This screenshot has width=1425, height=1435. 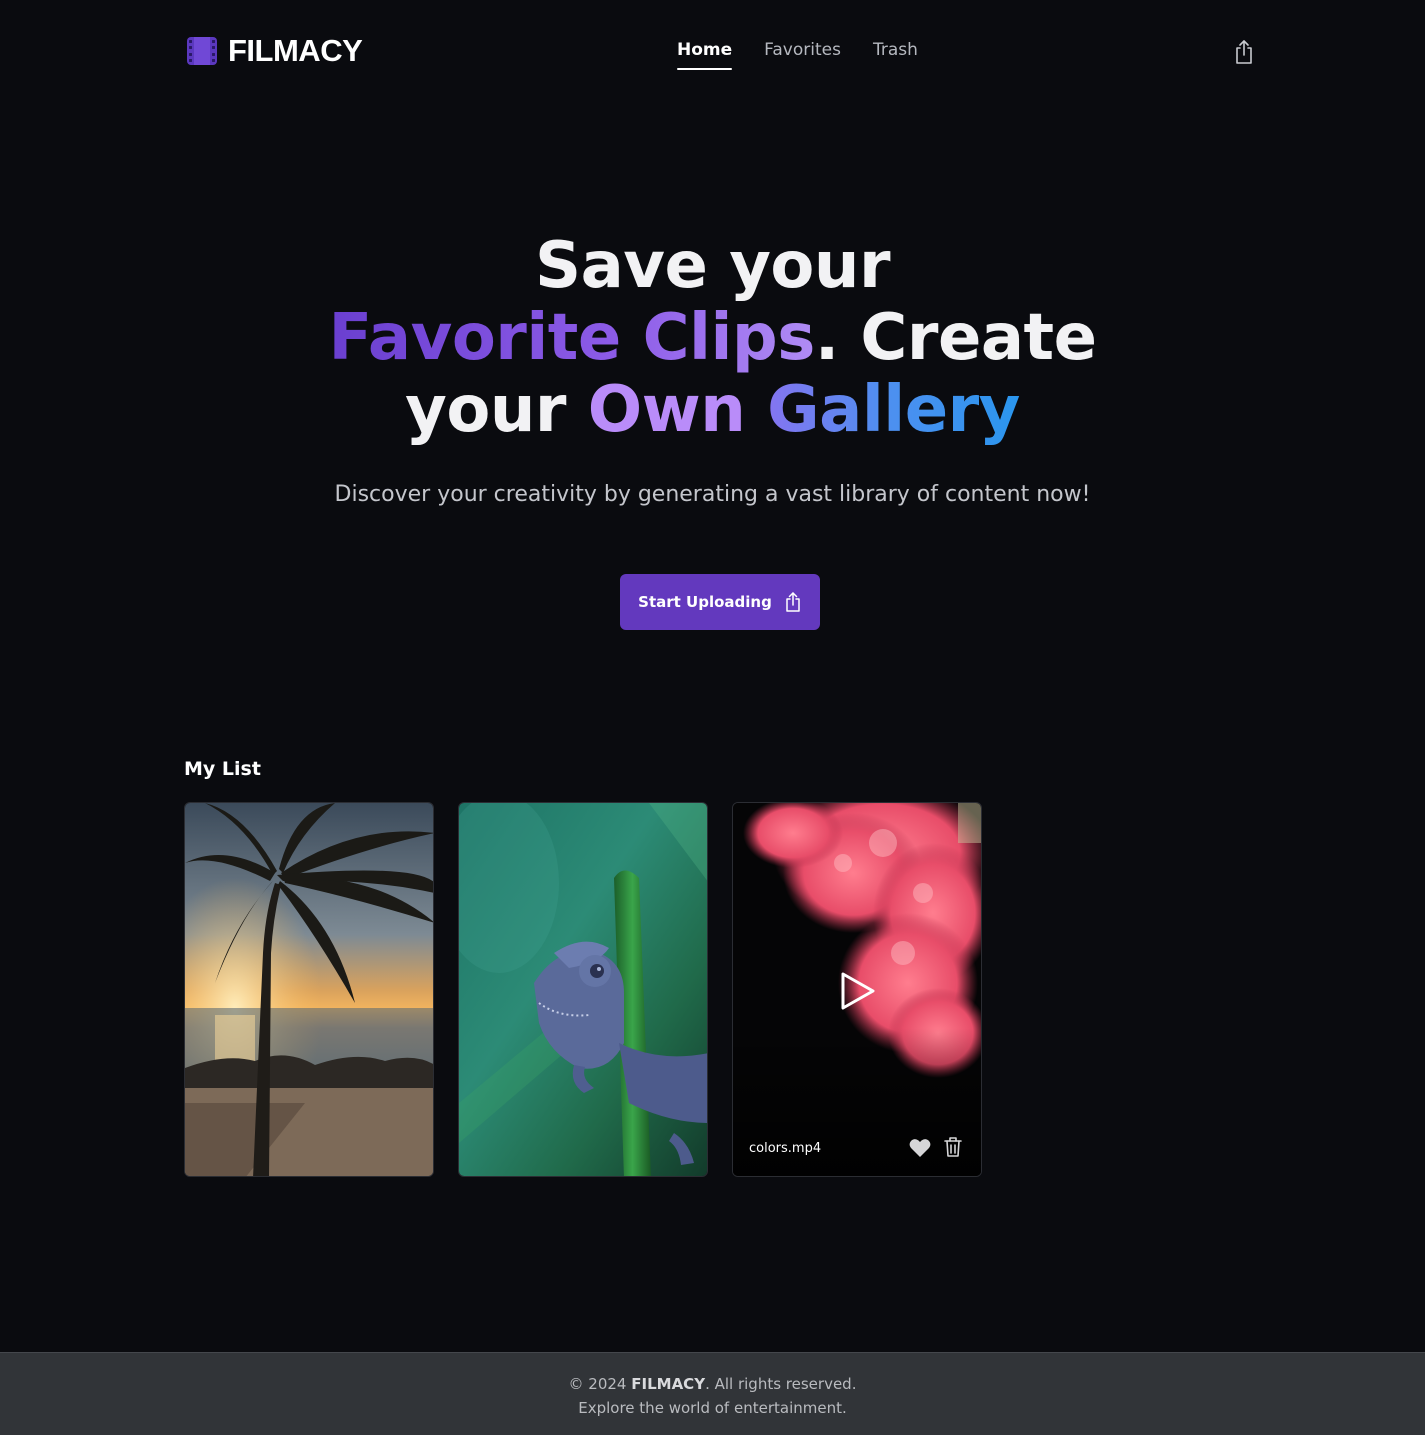 I want to click on upload-icon, so click(x=793, y=602).